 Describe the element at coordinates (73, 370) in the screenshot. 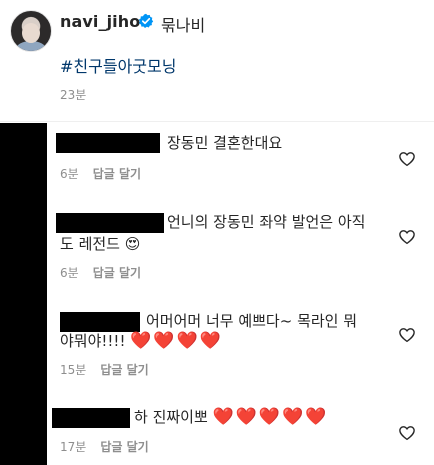

I see `comment-time: 15분` at that location.